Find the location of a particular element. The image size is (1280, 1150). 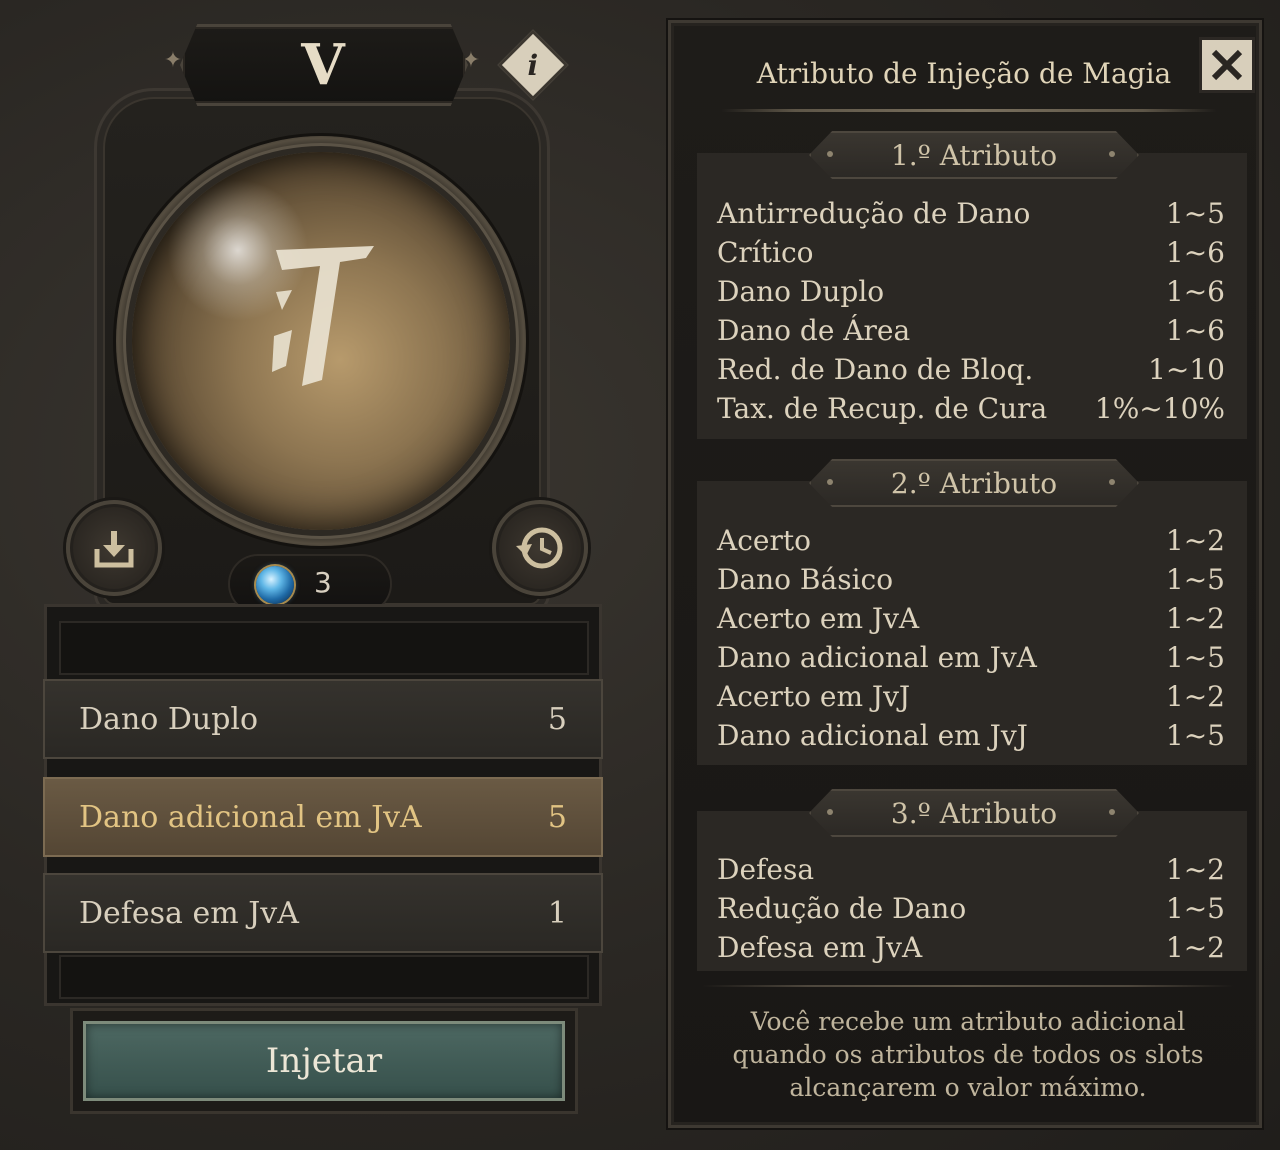

attribute-row: Defesa em JvA 1~2 is located at coordinates (971, 947).